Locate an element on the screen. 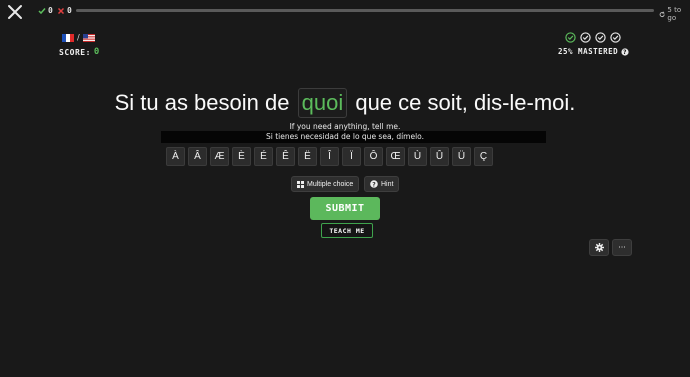 The image size is (690, 377). close-icon is located at coordinates (15, 12).